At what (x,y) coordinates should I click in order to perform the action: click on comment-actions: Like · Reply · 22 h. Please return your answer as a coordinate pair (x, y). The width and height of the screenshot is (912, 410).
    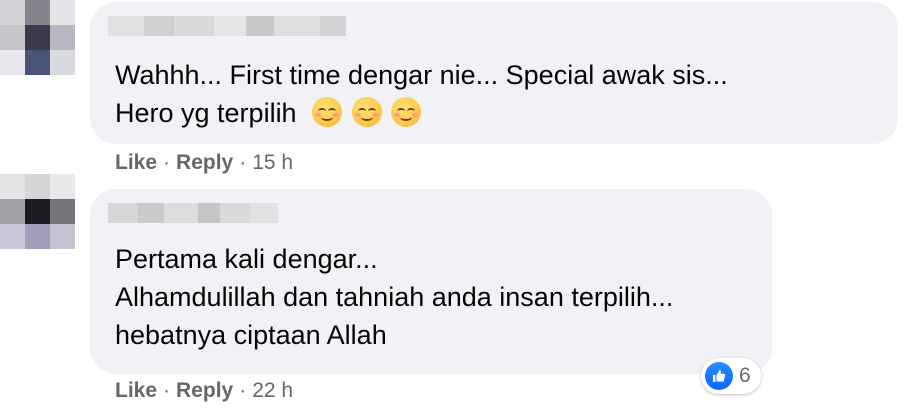
    Looking at the image, I should click on (204, 391).